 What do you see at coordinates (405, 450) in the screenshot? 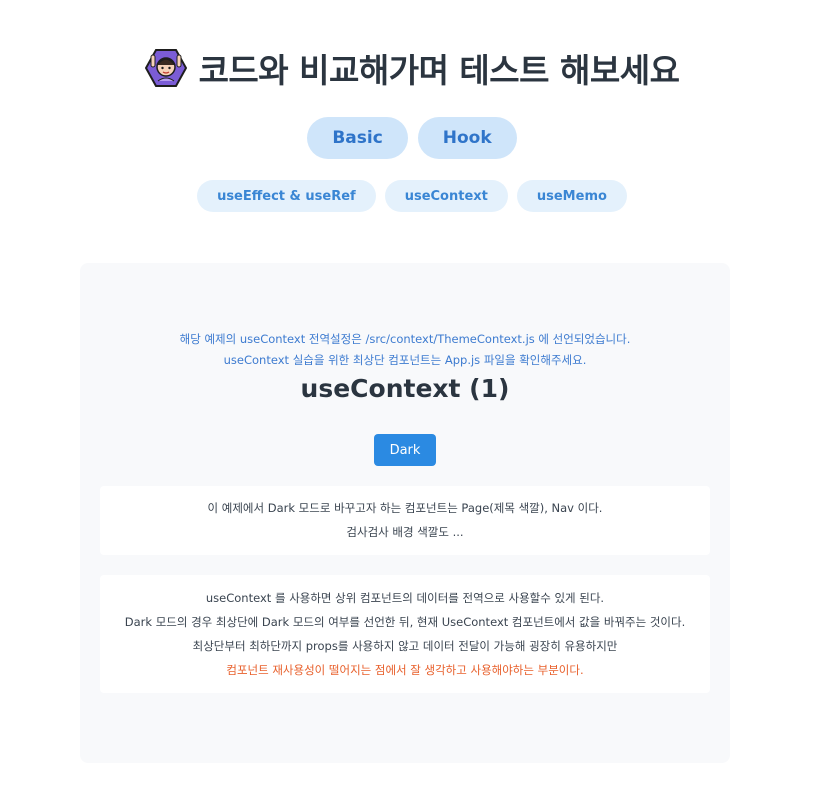
I see `dark-mode-button: Dark` at bounding box center [405, 450].